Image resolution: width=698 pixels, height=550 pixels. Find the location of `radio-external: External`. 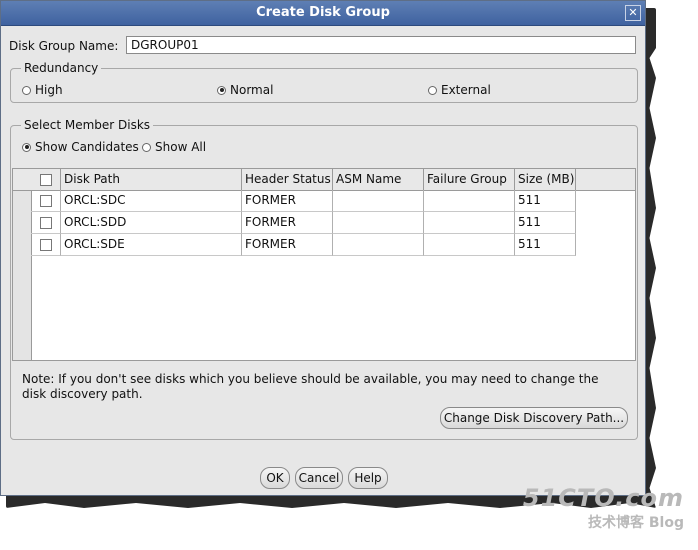

radio-external: External is located at coordinates (459, 90).